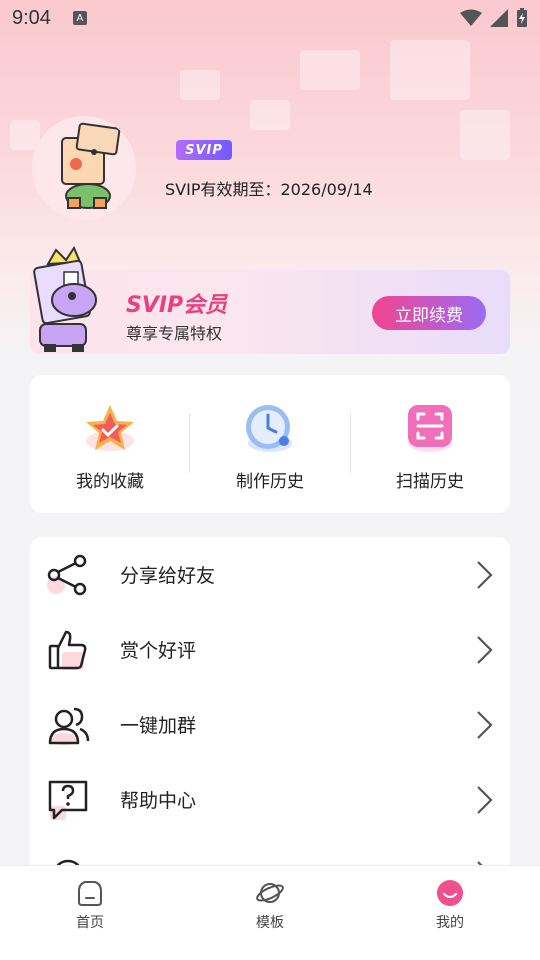 Image resolution: width=540 pixels, height=960 pixels. I want to click on nav-label: 我的, so click(450, 923).